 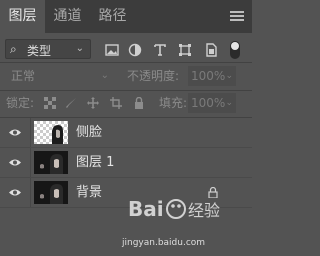 I want to click on blend-row: 正常 ⌄ 不透明度: 100% ⌄, so click(x=126, y=78).